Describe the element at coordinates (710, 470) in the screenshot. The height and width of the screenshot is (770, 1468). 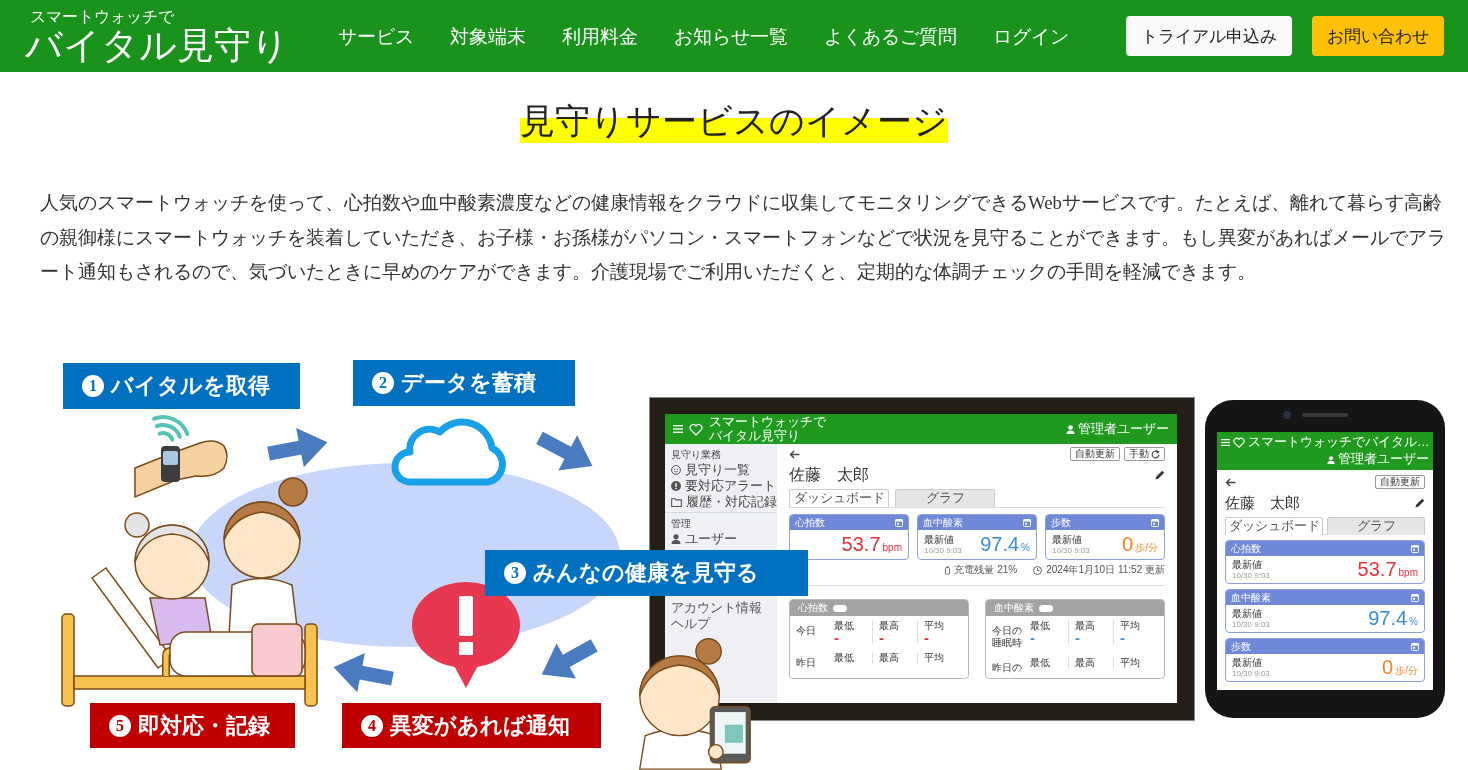
I see `sidebar-item: 見守り一覧` at that location.